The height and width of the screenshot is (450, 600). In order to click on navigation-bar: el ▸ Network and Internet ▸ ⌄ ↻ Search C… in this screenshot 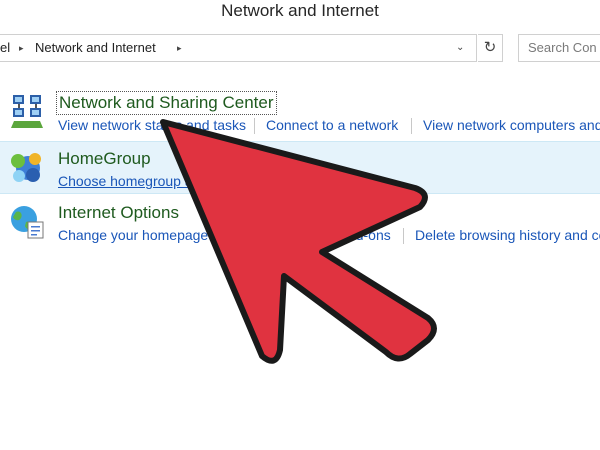, I will do `click(300, 48)`.